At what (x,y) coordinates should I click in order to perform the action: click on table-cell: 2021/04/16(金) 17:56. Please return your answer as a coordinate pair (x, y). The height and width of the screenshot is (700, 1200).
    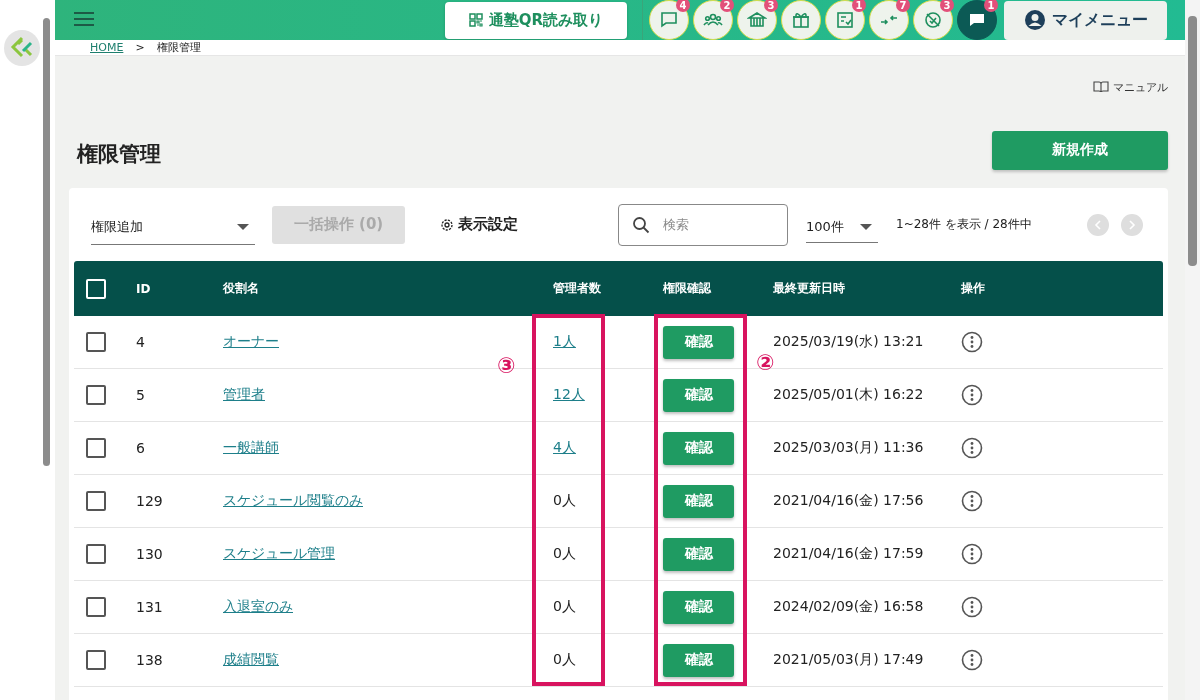
    Looking at the image, I should click on (848, 500).